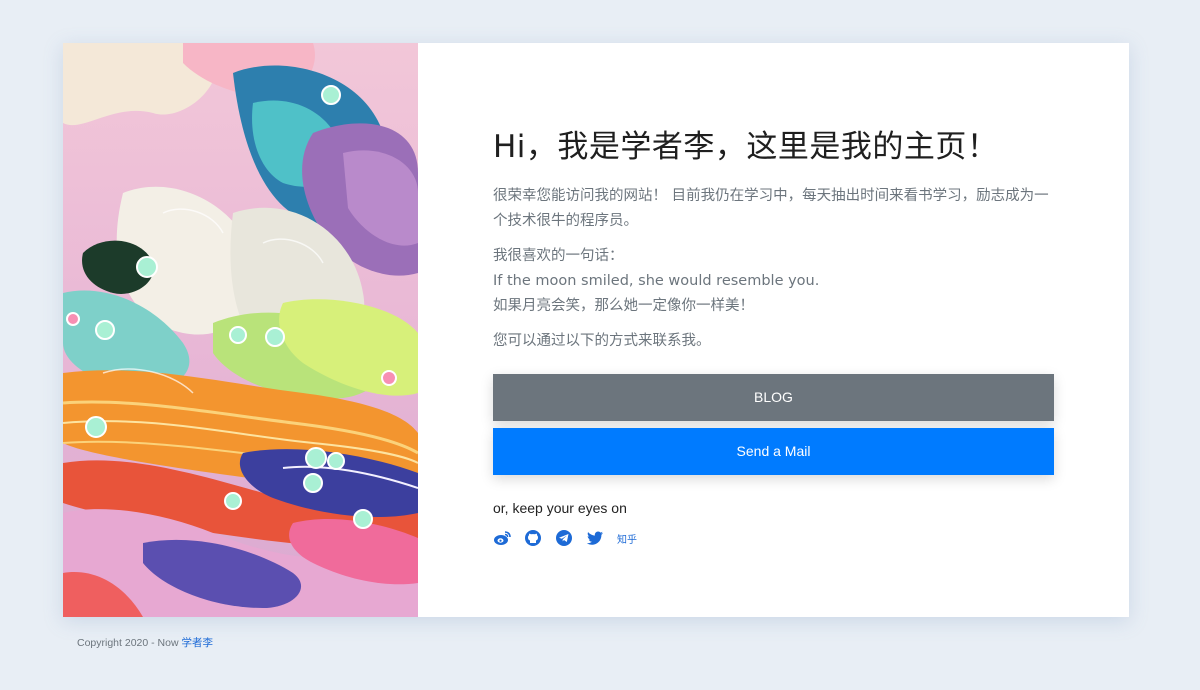 The width and height of the screenshot is (1200, 690). What do you see at coordinates (564, 538) in the screenshot?
I see `telegram-icon` at bounding box center [564, 538].